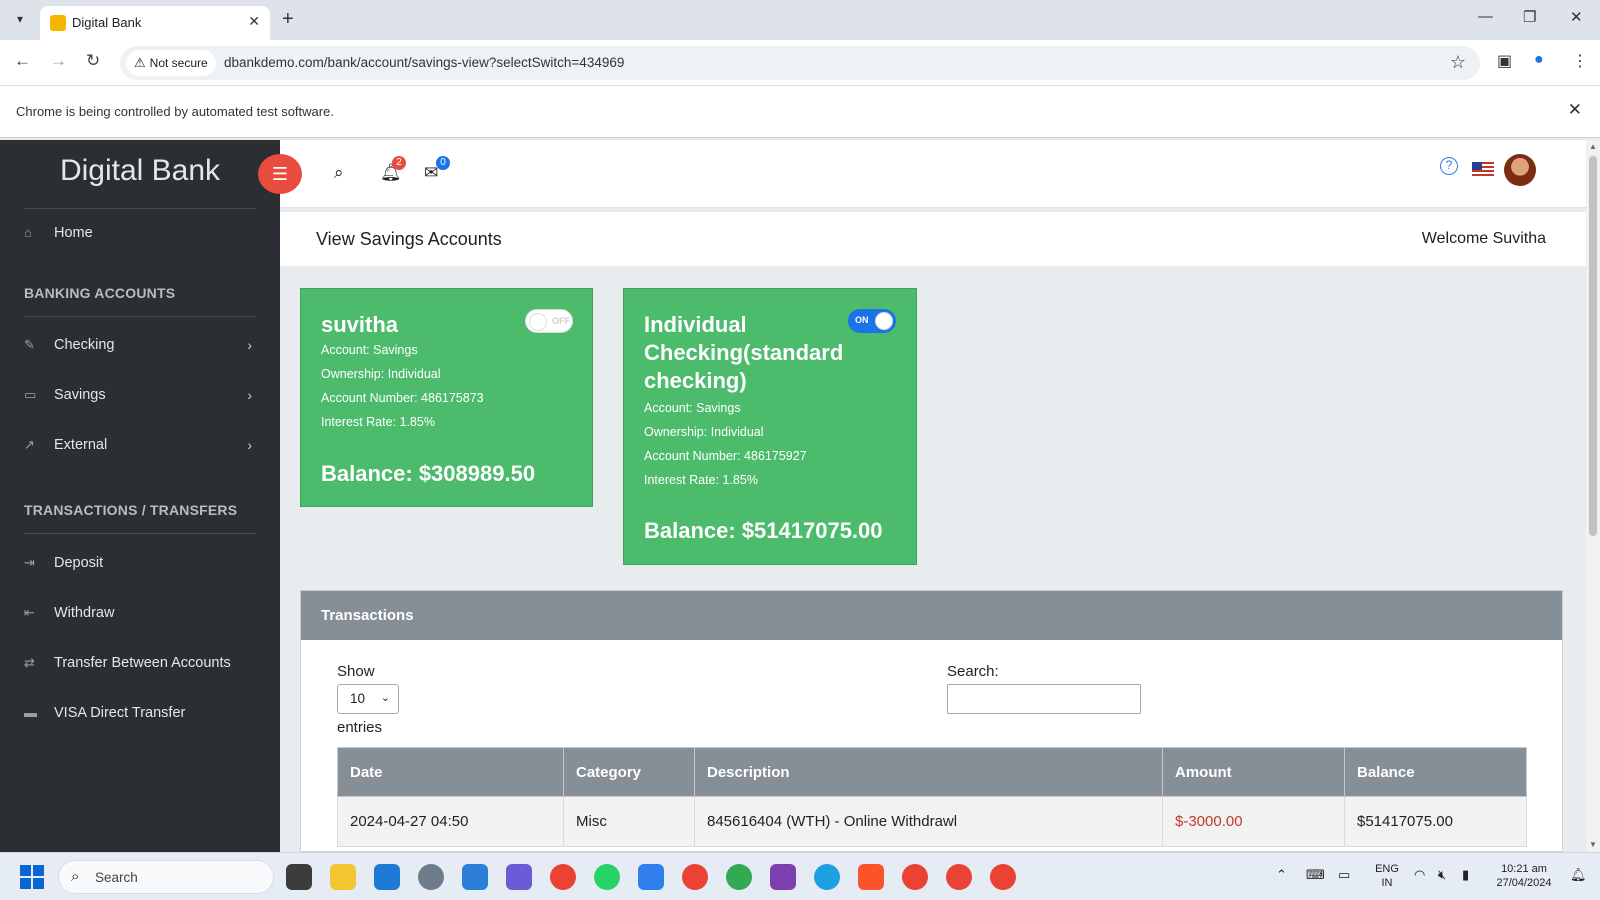 The image size is (1600, 900). Describe the element at coordinates (249, 395) in the screenshot. I see `chevron-right-icon: ›` at that location.